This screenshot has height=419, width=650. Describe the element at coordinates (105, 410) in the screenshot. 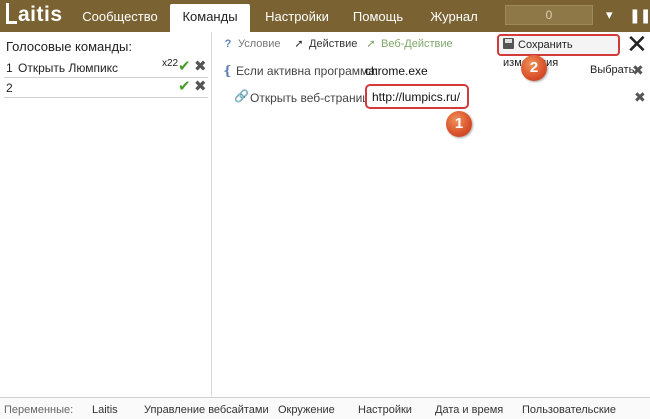

I see `variables-tab-laitis: Laitis` at that location.